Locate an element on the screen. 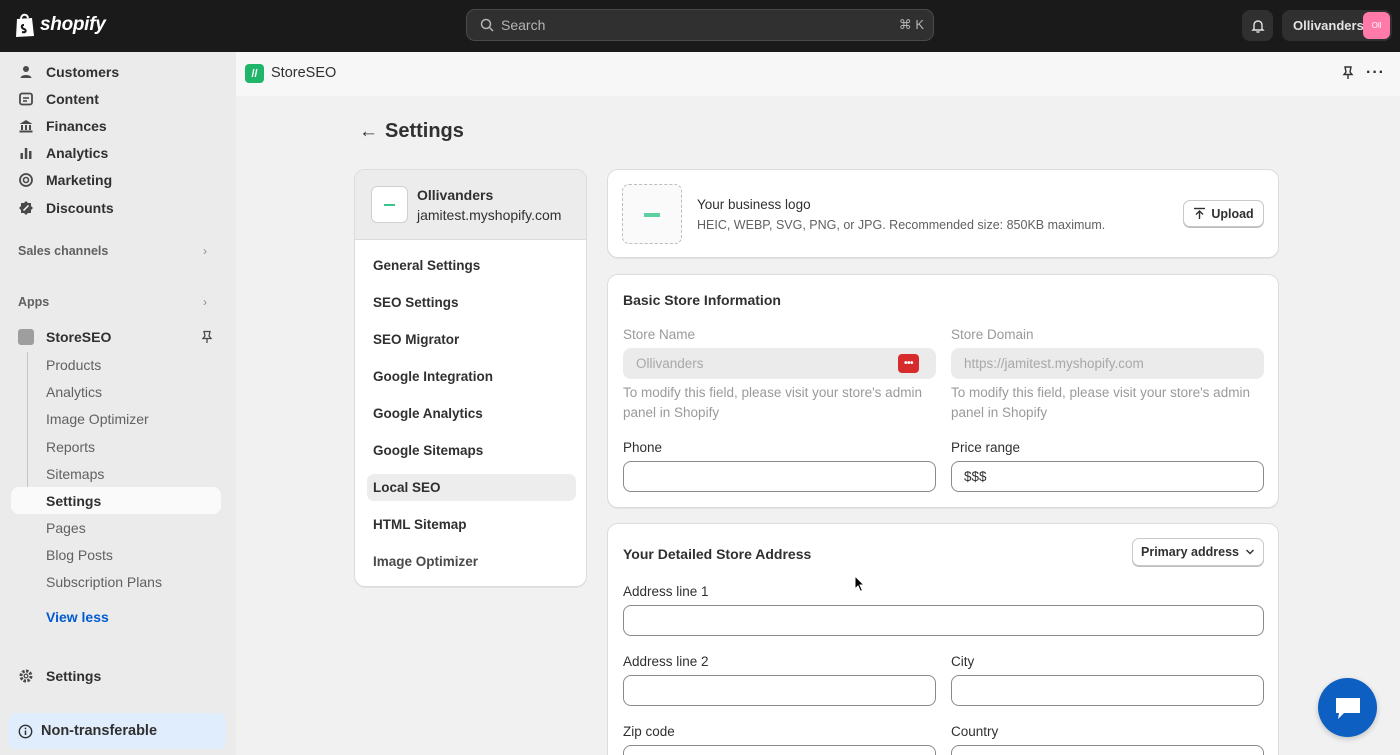 This screenshot has height=755, width=1400. basic-info-title: Basic Store Information is located at coordinates (702, 300).